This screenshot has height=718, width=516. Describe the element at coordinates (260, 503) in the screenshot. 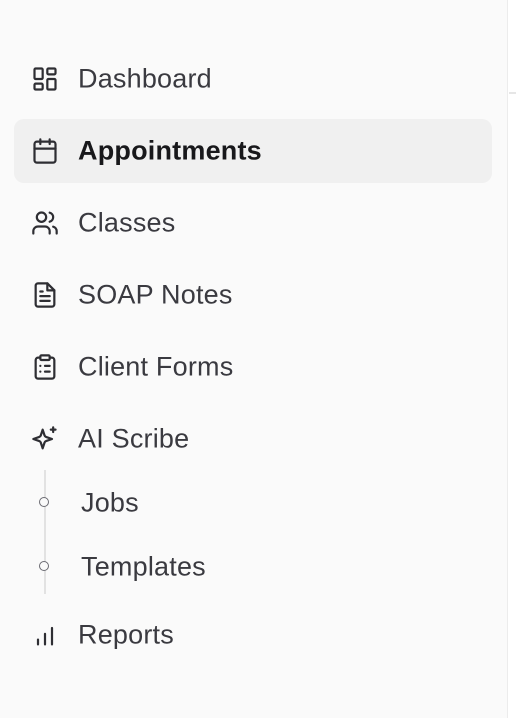

I see `subnav-item-jobs: Jobs` at that location.